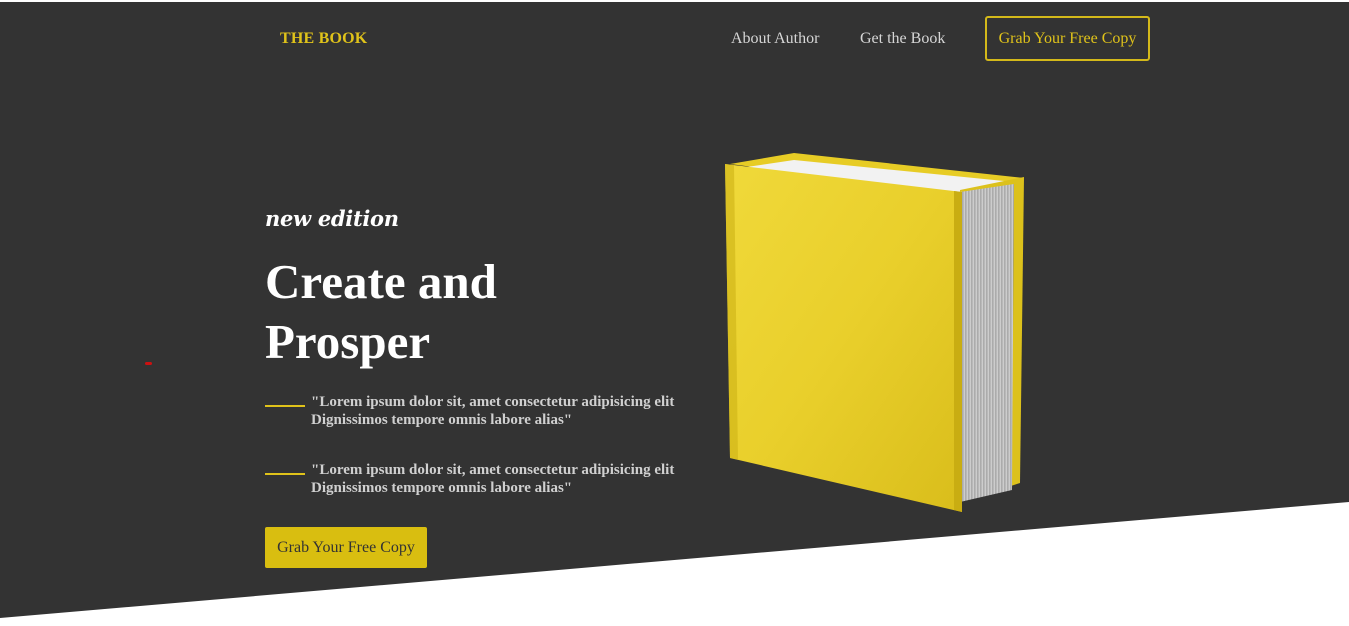 This screenshot has height=626, width=1349. Describe the element at coordinates (346, 547) in the screenshot. I see `hero-grab-free-copy-button: Grab Your Free Copy` at that location.